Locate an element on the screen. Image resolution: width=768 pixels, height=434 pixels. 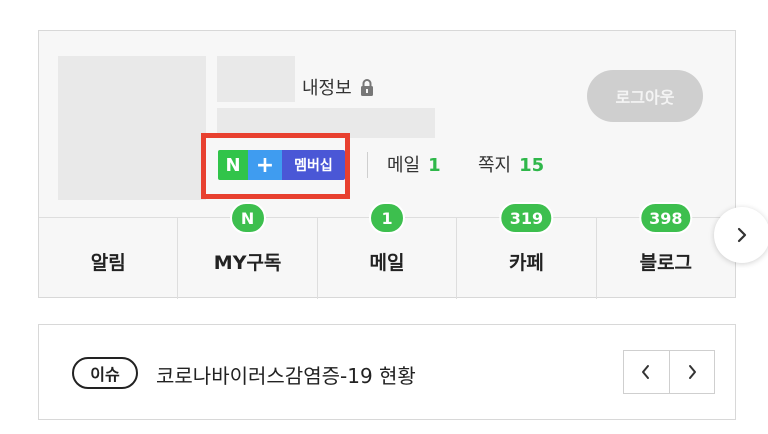
profile-image-placeholder is located at coordinates (132, 128).